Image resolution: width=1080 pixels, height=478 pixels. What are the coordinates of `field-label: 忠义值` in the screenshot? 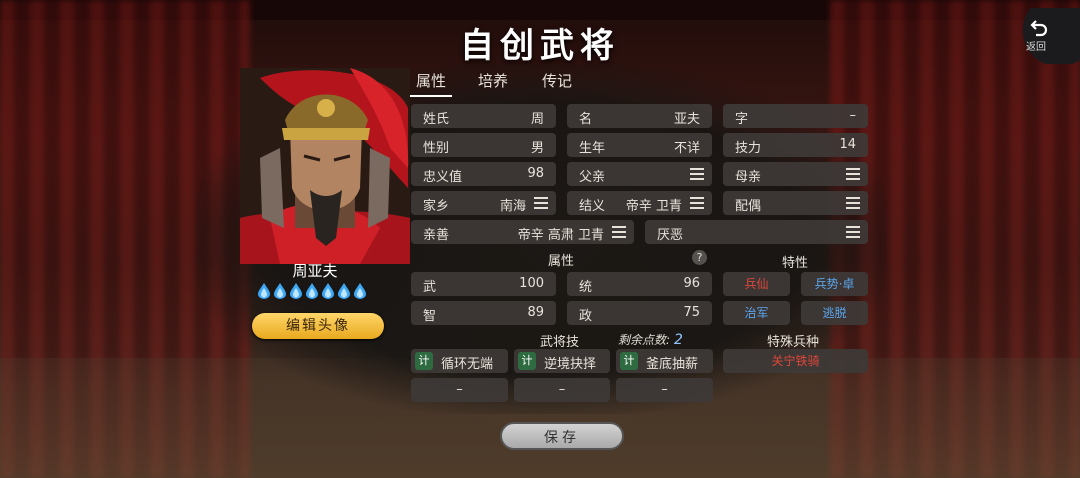 It's located at (443, 177).